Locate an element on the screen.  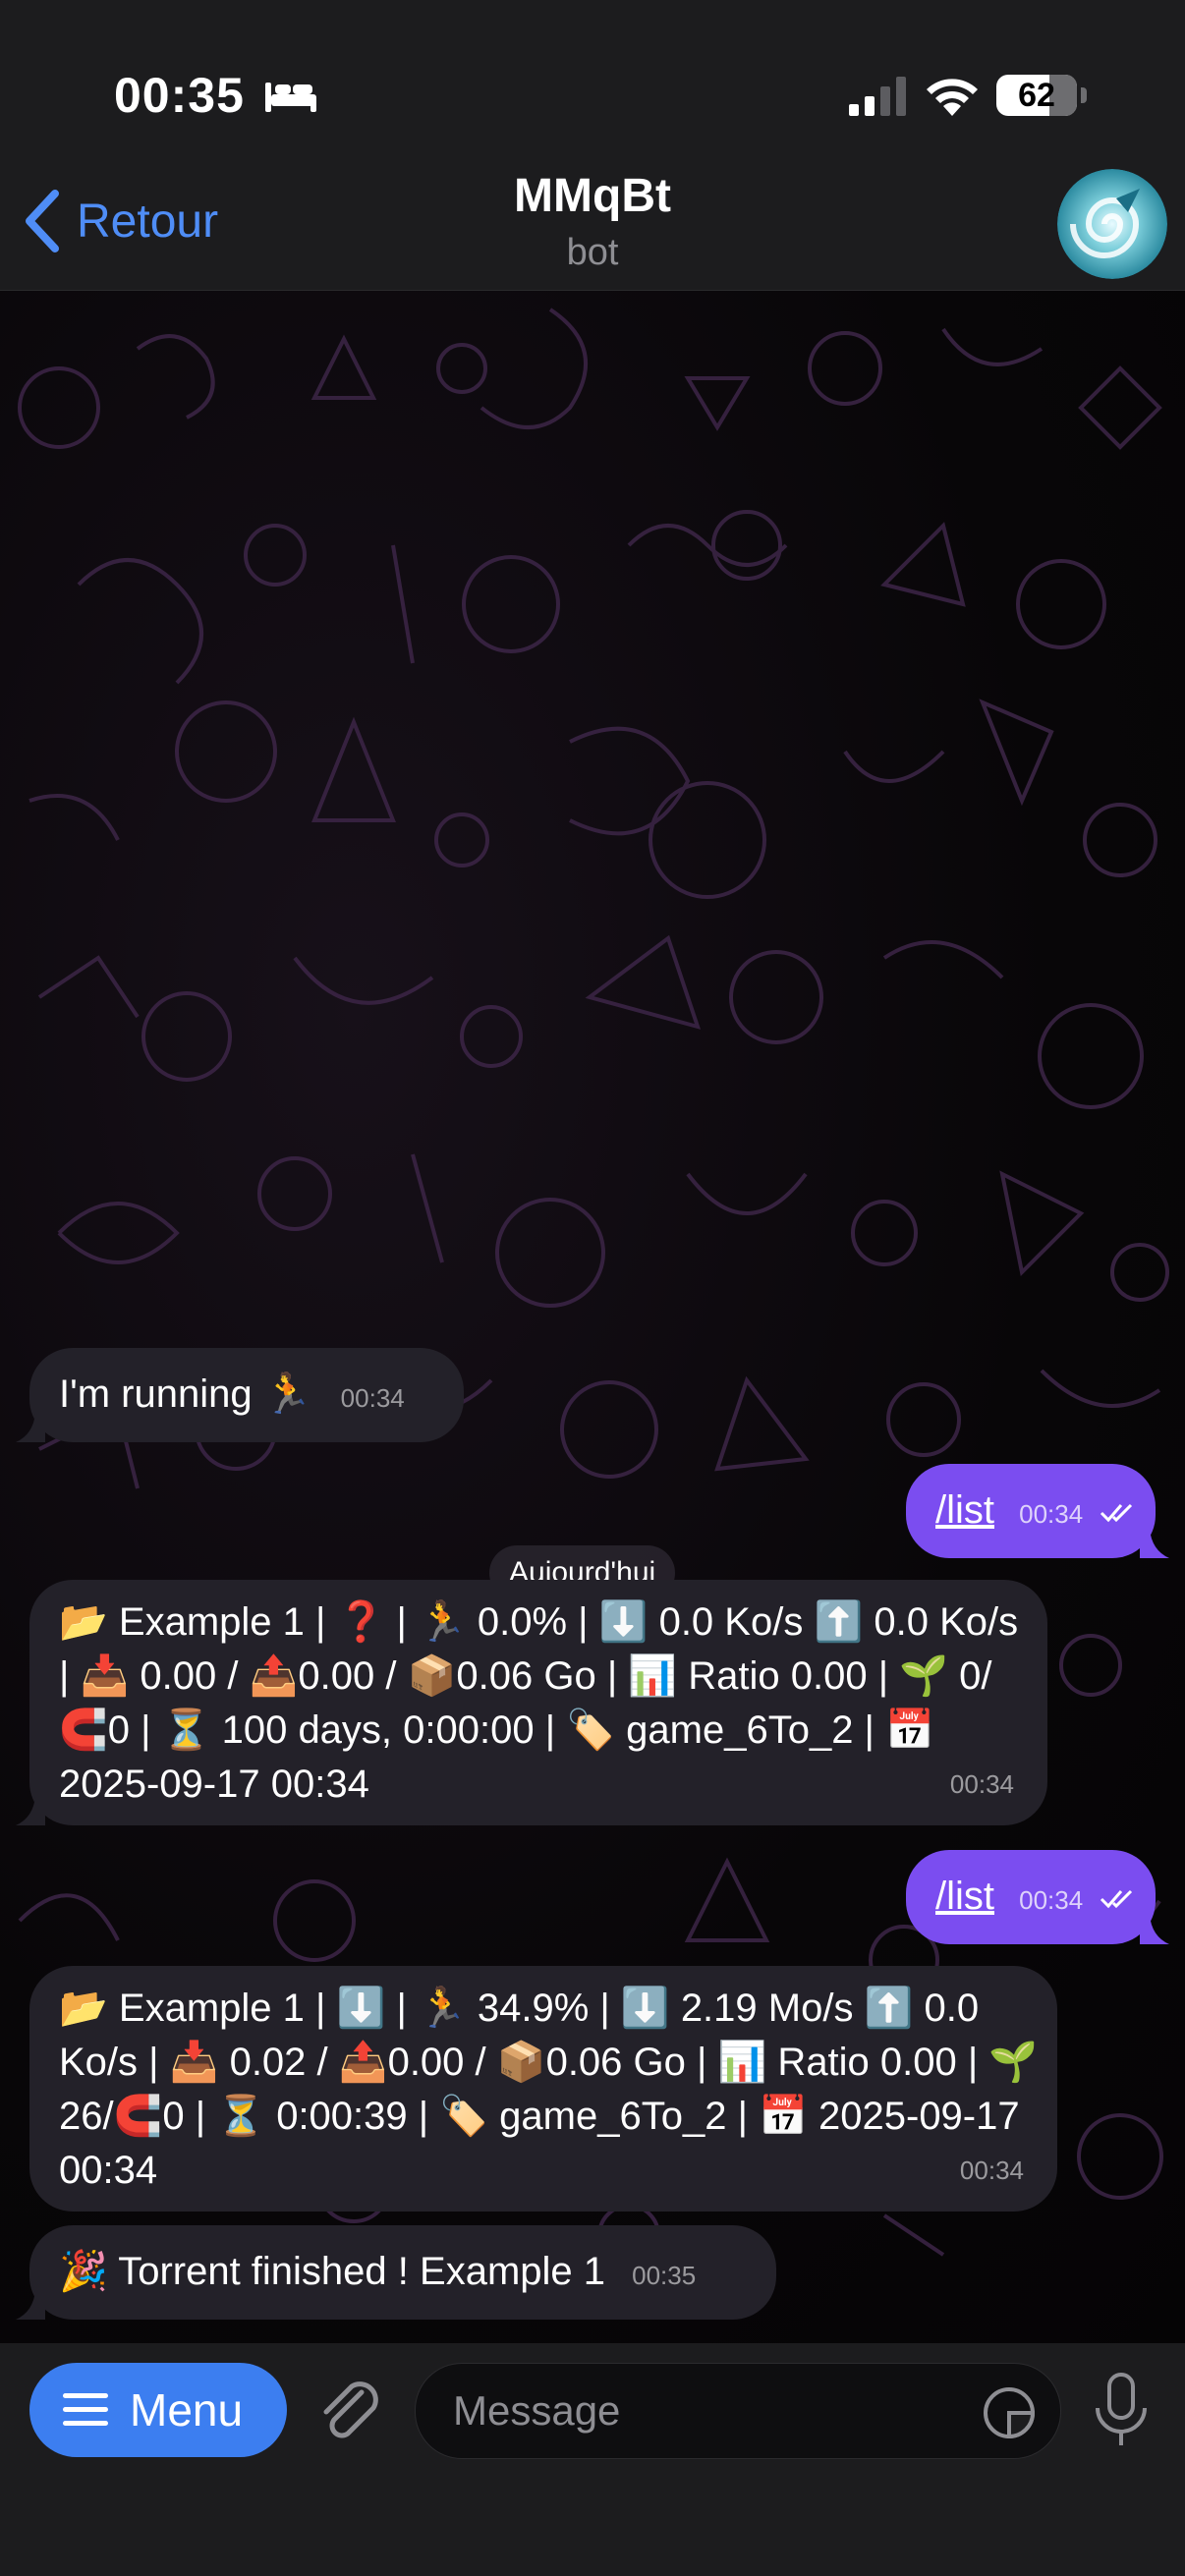
chat-subtitle: bot is located at coordinates (592, 252).